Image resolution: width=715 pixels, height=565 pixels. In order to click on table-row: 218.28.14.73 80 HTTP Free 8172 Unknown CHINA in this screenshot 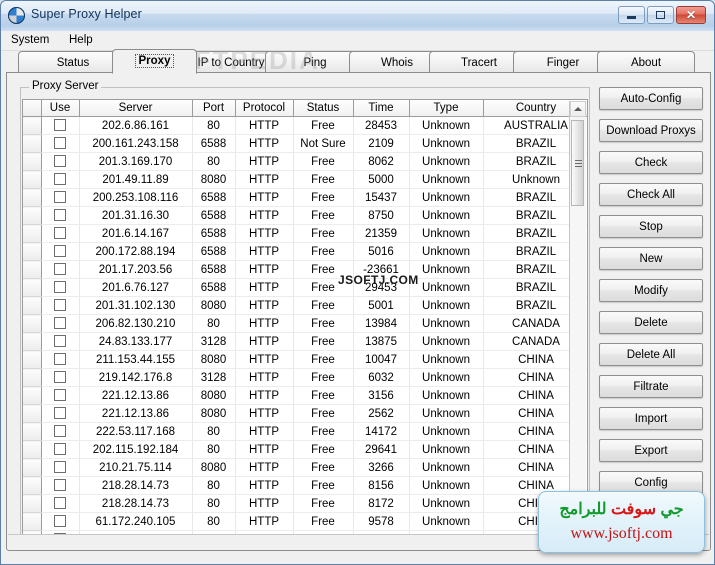, I will do `click(305, 503)`.